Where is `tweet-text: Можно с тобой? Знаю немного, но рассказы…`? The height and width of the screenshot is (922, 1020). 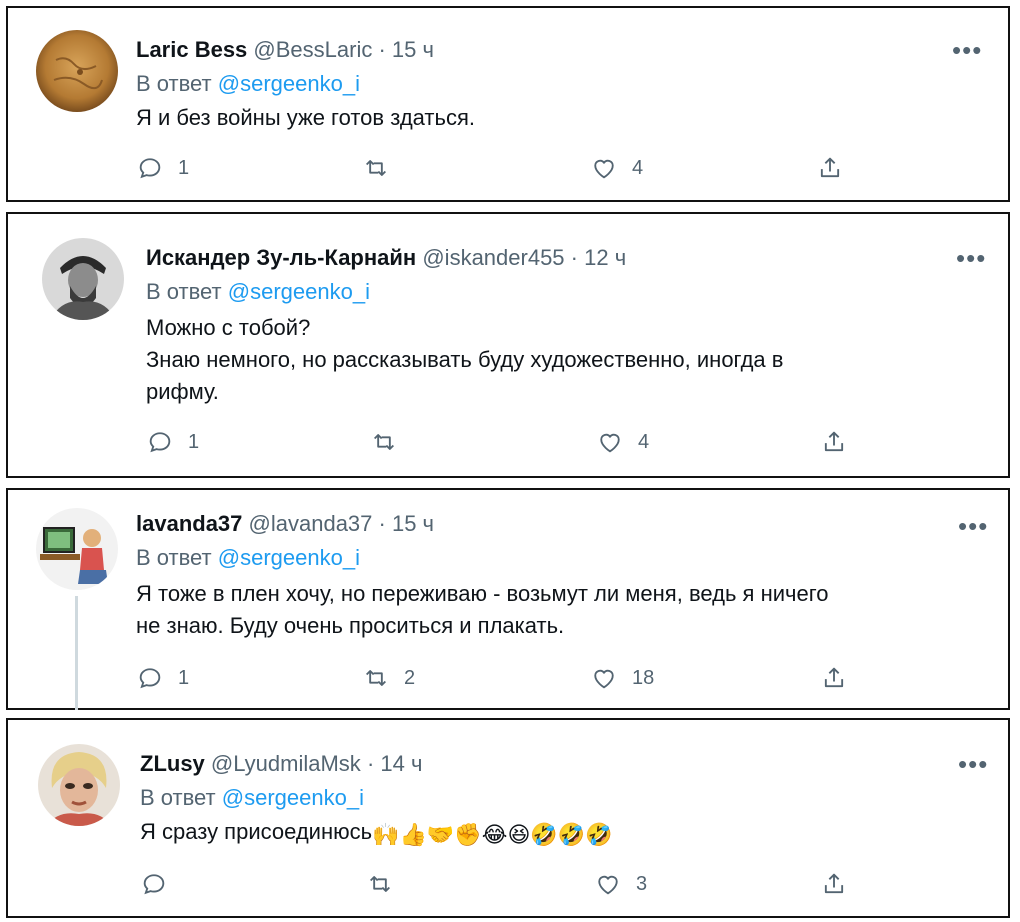 tweet-text: Можно с тобой? Знаю немного, но рассказы… is located at coordinates (464, 360).